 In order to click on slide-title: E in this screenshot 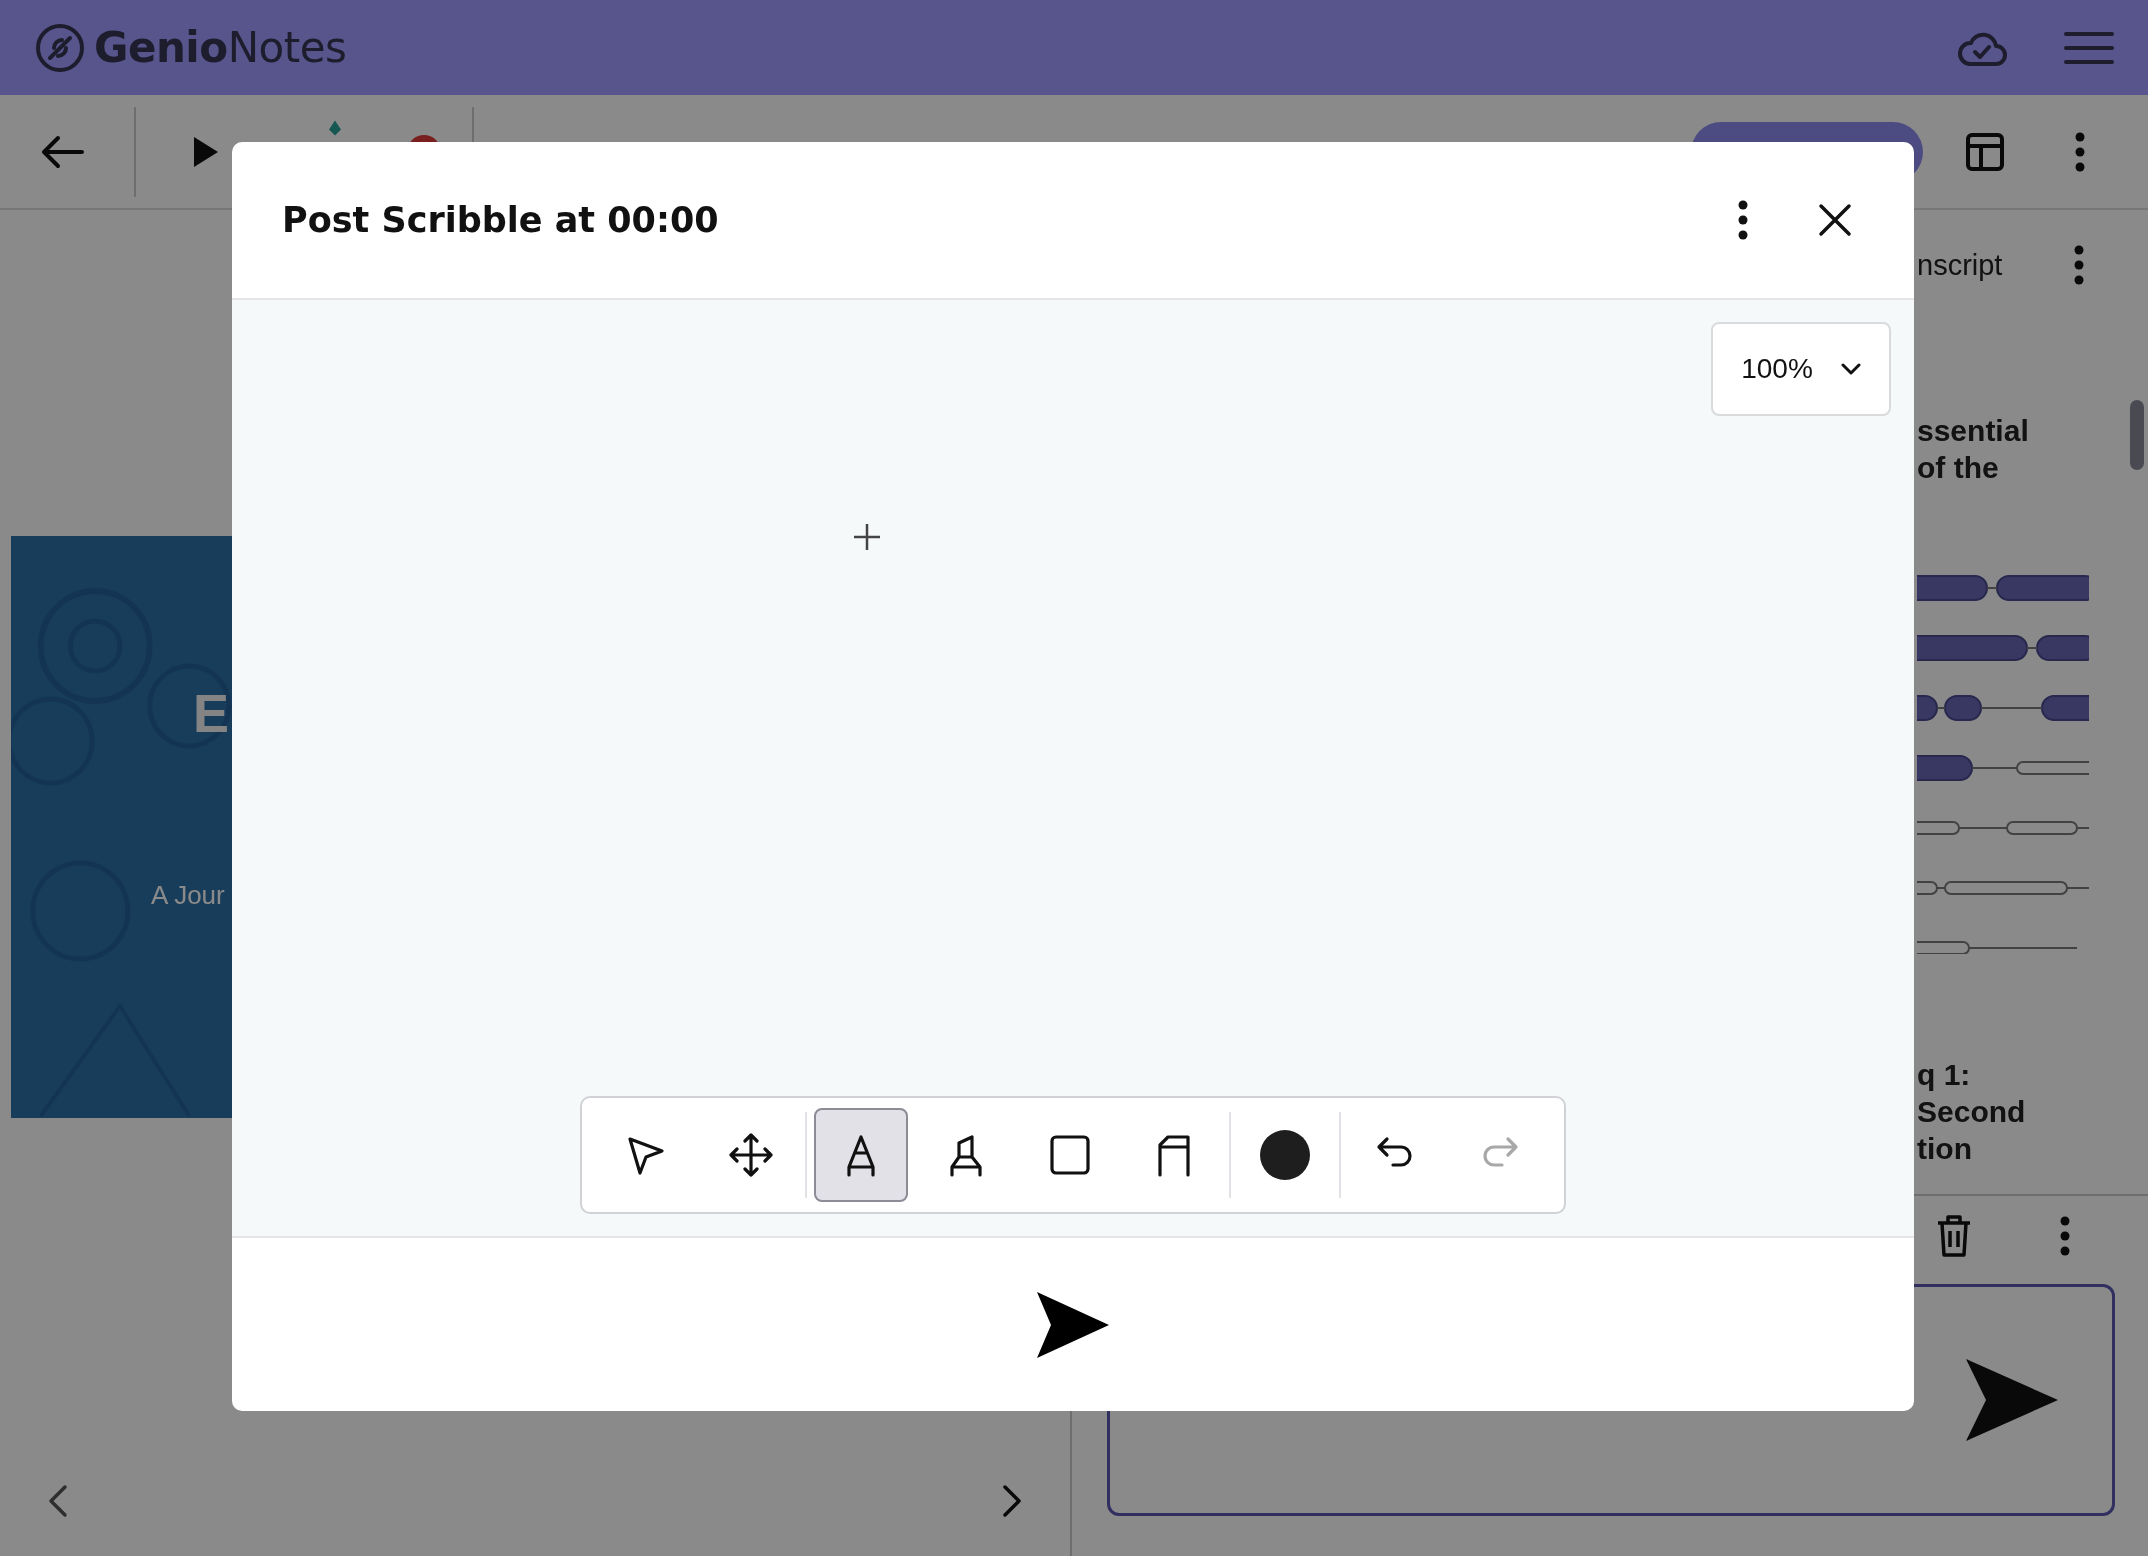, I will do `click(211, 713)`.